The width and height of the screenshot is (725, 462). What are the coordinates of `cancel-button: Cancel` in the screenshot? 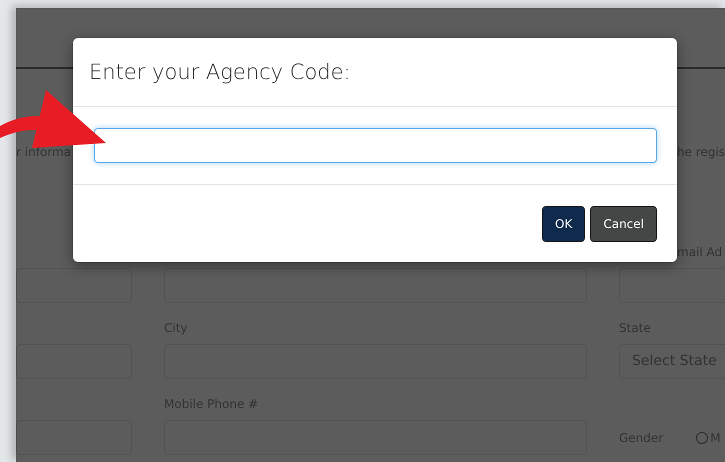 It's located at (623, 224).